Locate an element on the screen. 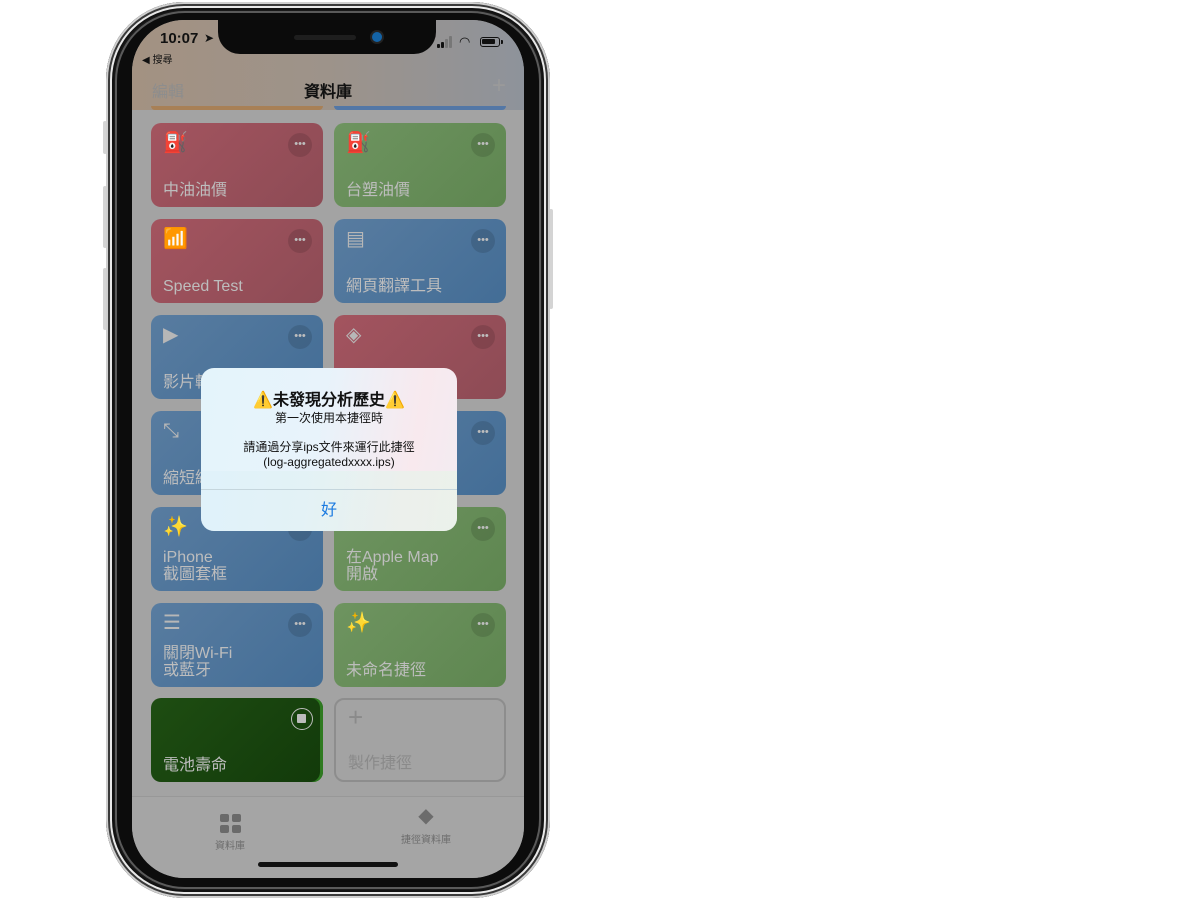 This screenshot has width=1200, height=900. compass-icon: ◈ is located at coordinates (354, 335).